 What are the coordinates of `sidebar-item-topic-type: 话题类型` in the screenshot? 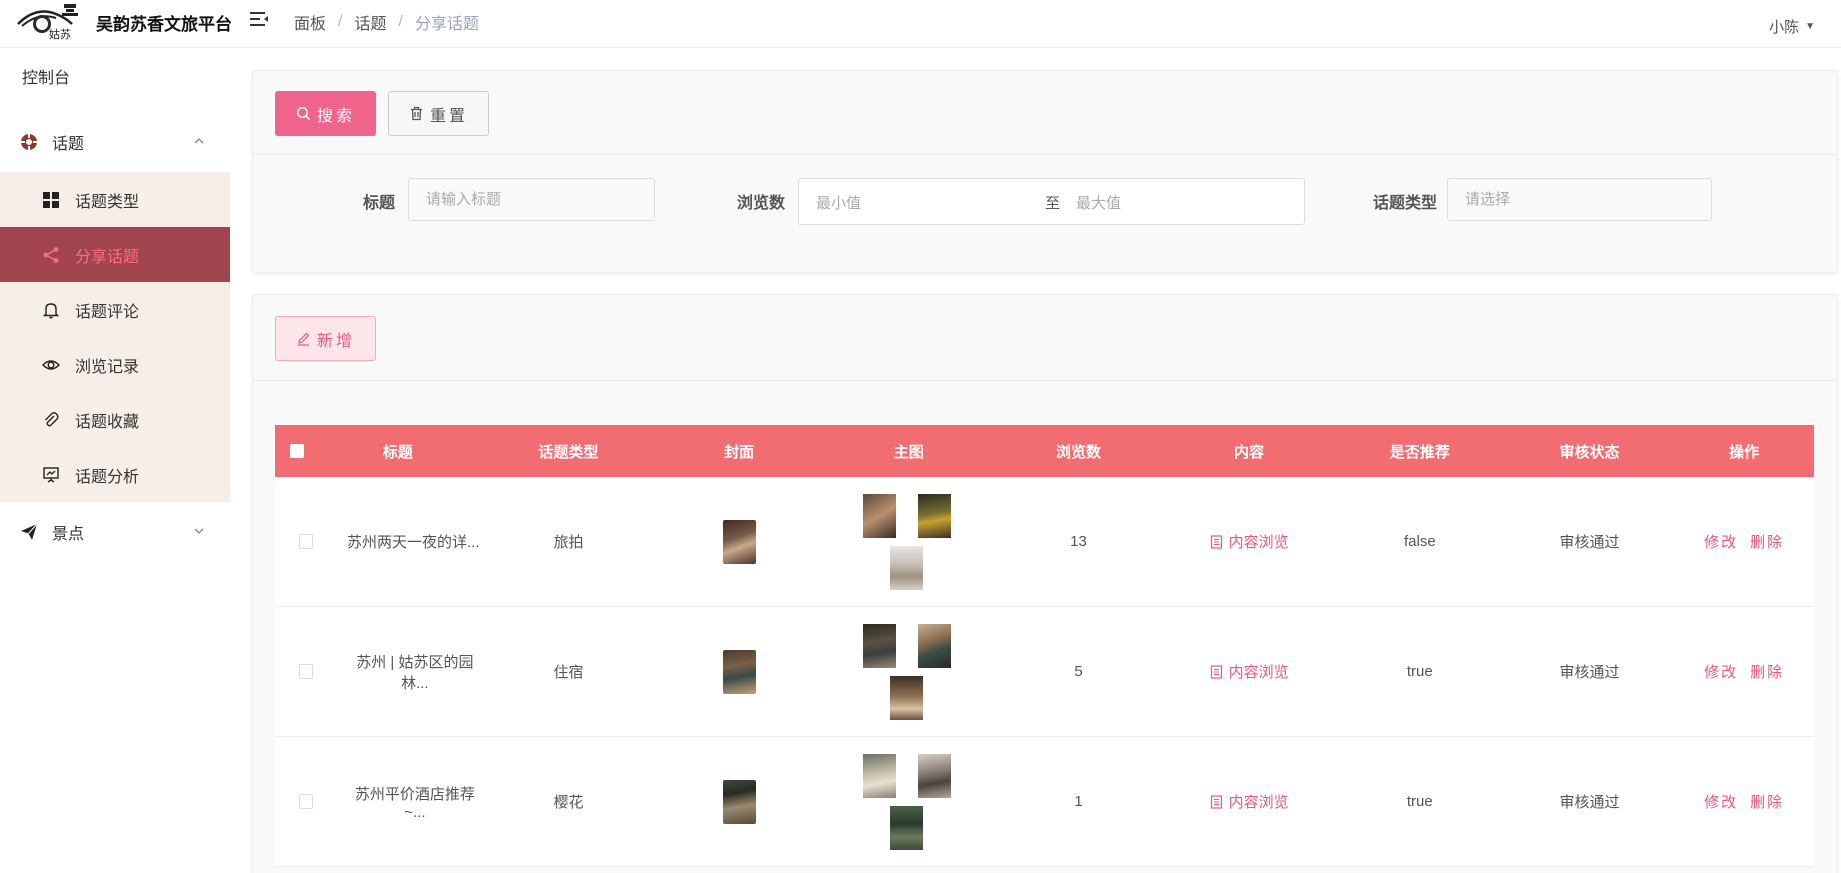 It's located at (115, 199).